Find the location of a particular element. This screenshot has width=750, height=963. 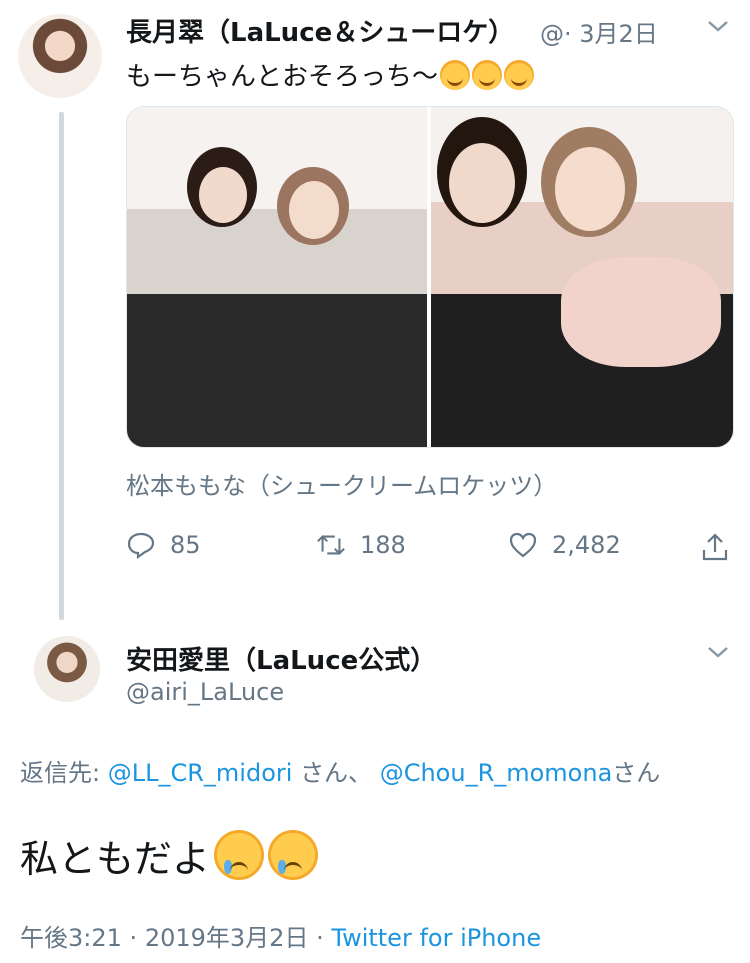

reply-count: 85 is located at coordinates (185, 545).